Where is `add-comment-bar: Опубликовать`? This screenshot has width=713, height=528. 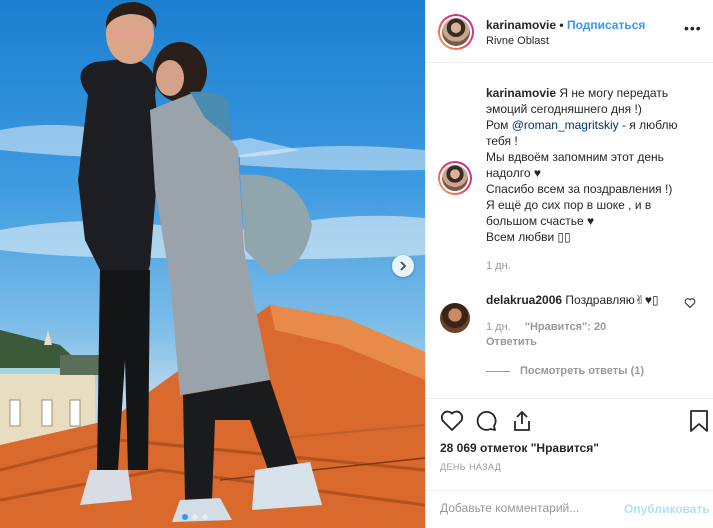
add-comment-bar: Опубликовать is located at coordinates (569, 509).